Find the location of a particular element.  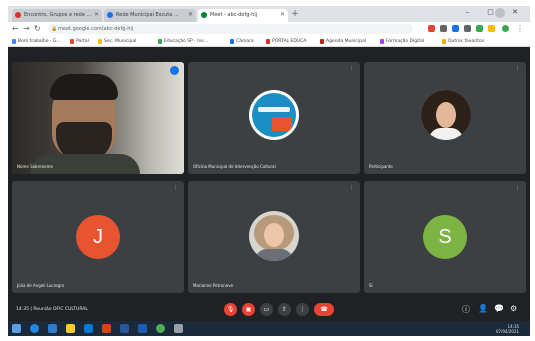

people-icon: 👤 is located at coordinates (483, 308).